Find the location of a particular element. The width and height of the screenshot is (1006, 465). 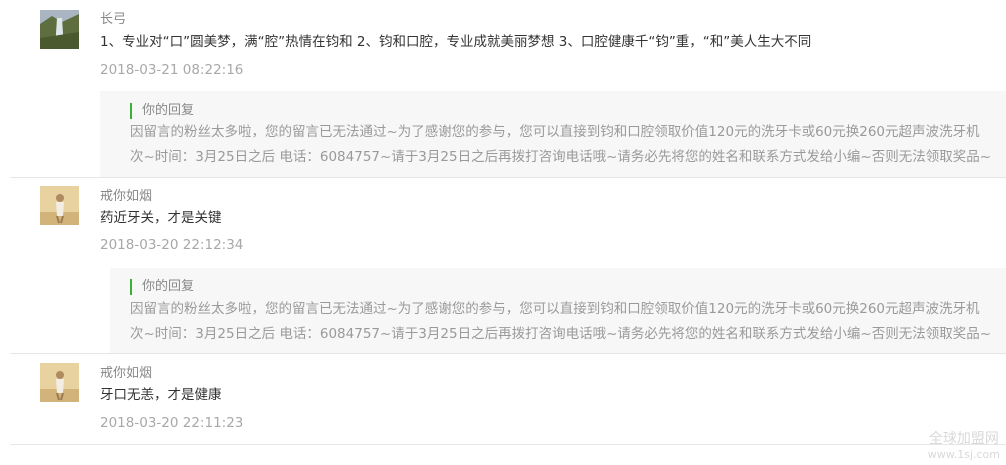

site-watermark: 全球加盟网 www.1sj.com is located at coordinates (964, 447).